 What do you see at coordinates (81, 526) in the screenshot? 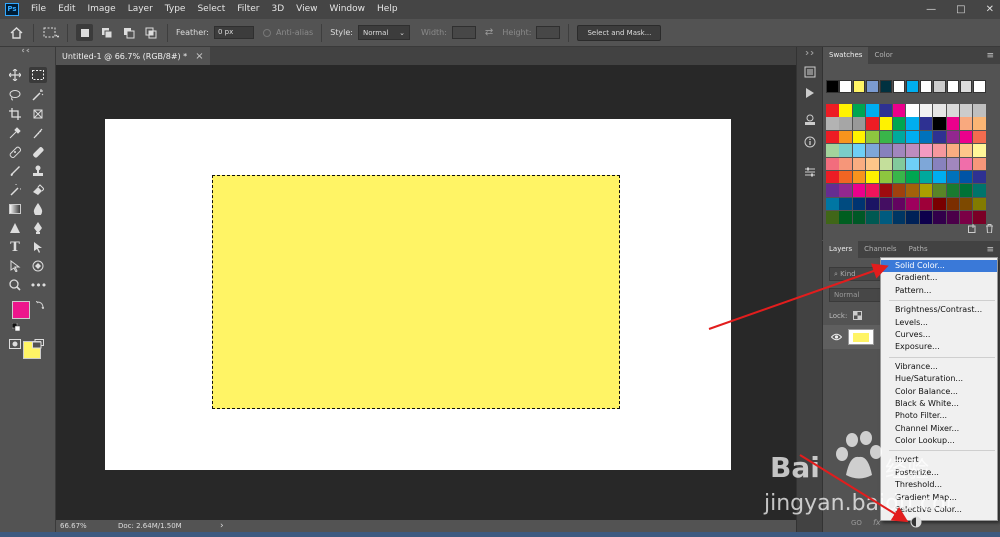
I see `zoom-level: 66.67%` at bounding box center [81, 526].